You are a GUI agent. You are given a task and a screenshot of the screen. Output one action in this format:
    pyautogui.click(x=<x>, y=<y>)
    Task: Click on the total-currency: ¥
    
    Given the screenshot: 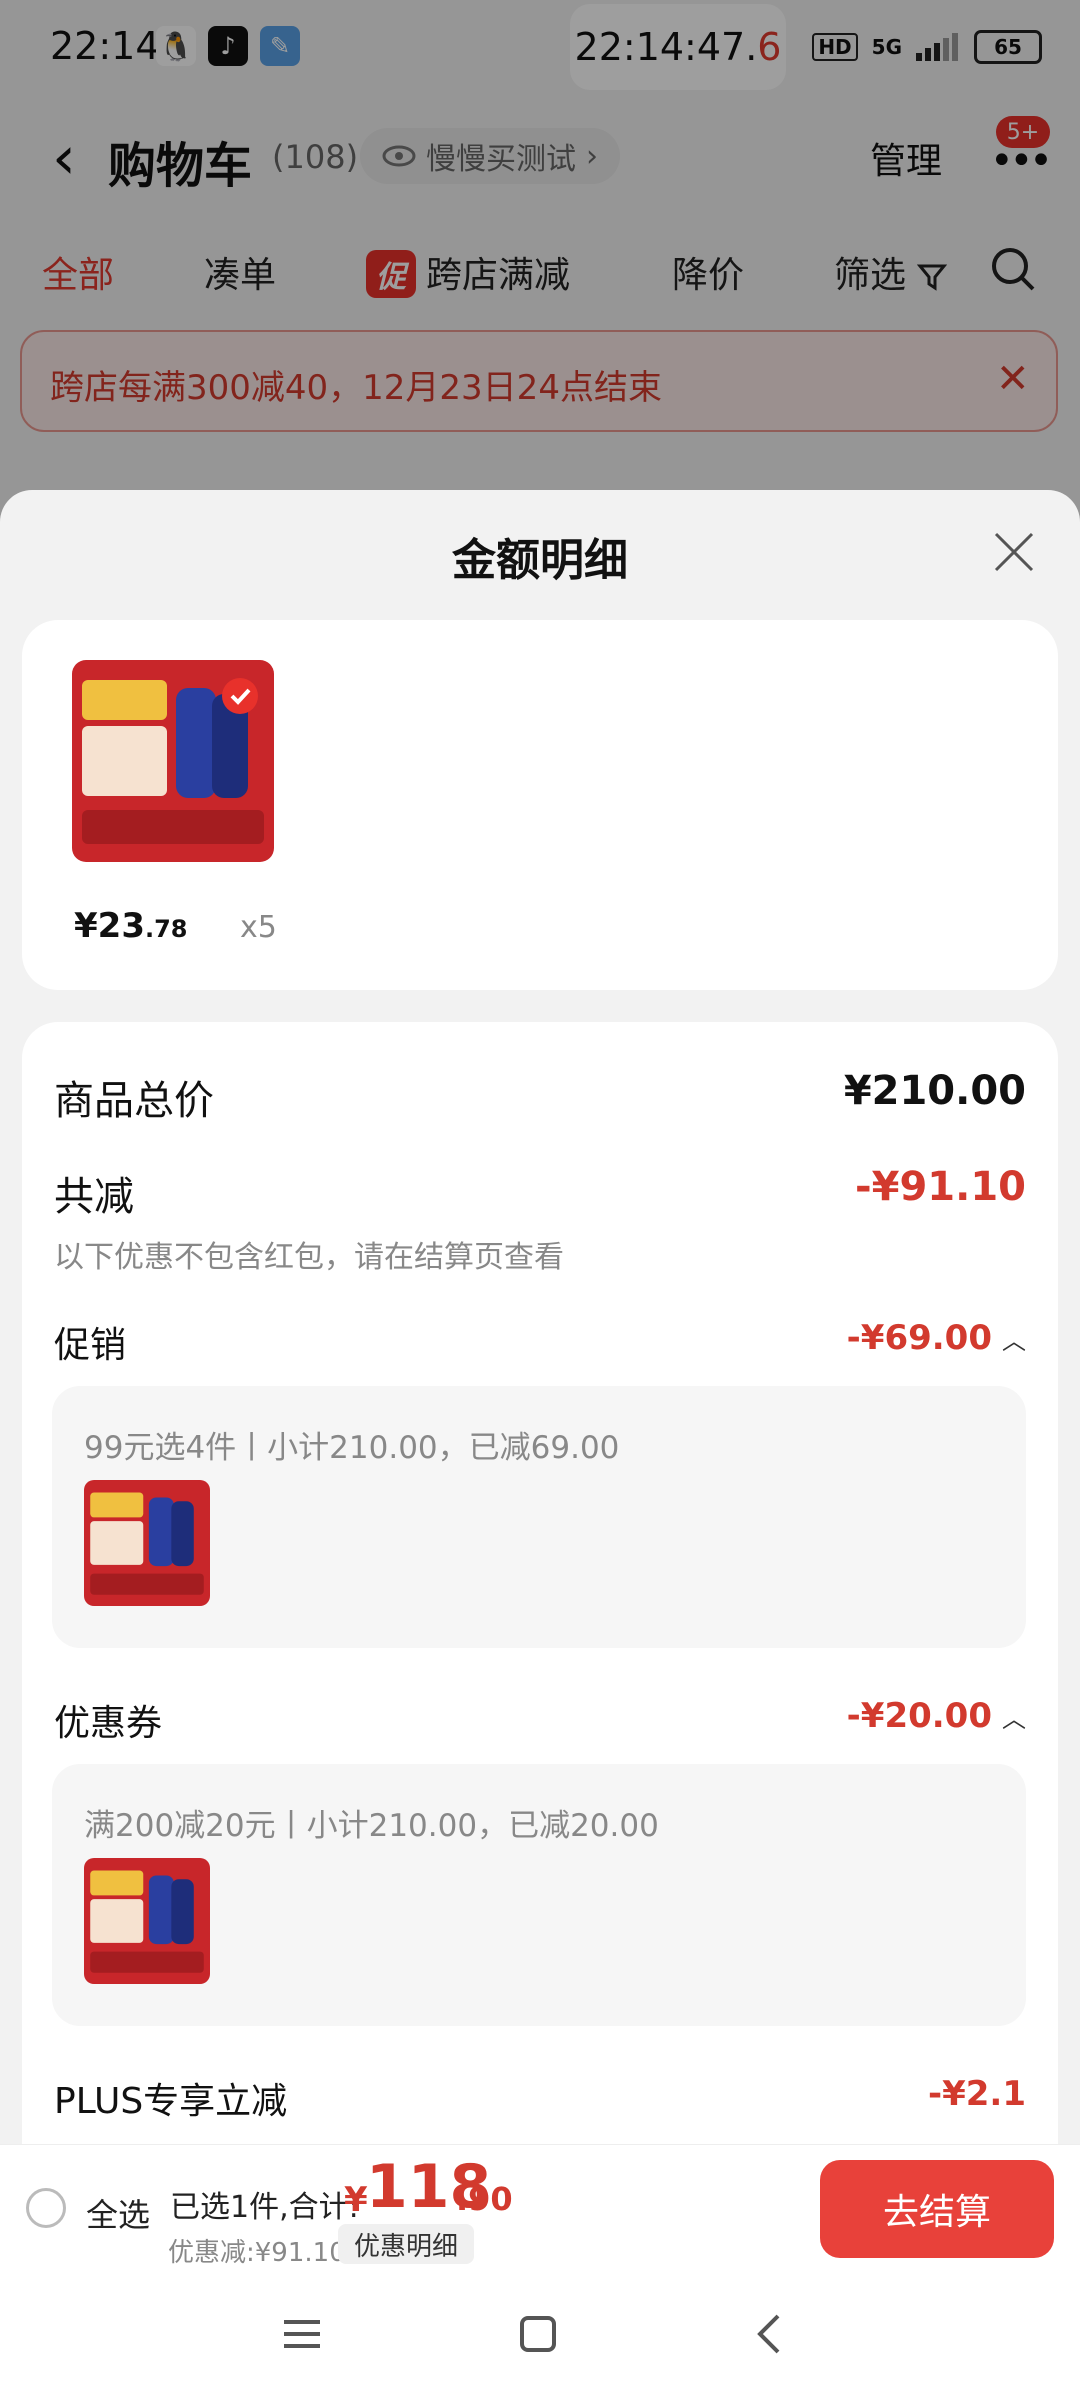 What is the action you would take?
    pyautogui.click(x=356, y=2200)
    